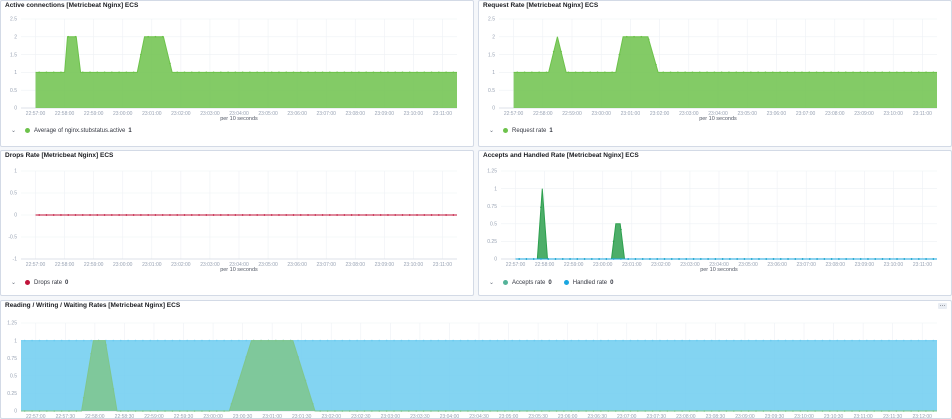  Describe the element at coordinates (46, 283) in the screenshot. I see `legend-item: Drops rate 0` at that location.